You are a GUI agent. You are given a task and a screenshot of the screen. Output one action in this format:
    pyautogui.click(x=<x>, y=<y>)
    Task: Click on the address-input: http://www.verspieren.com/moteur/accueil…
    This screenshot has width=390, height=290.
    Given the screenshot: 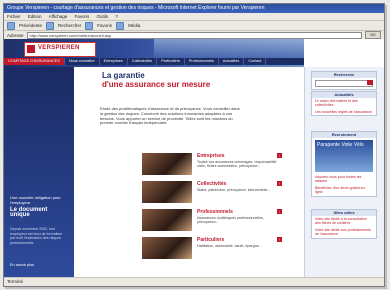 What is the action you would take?
    pyautogui.click(x=194, y=35)
    